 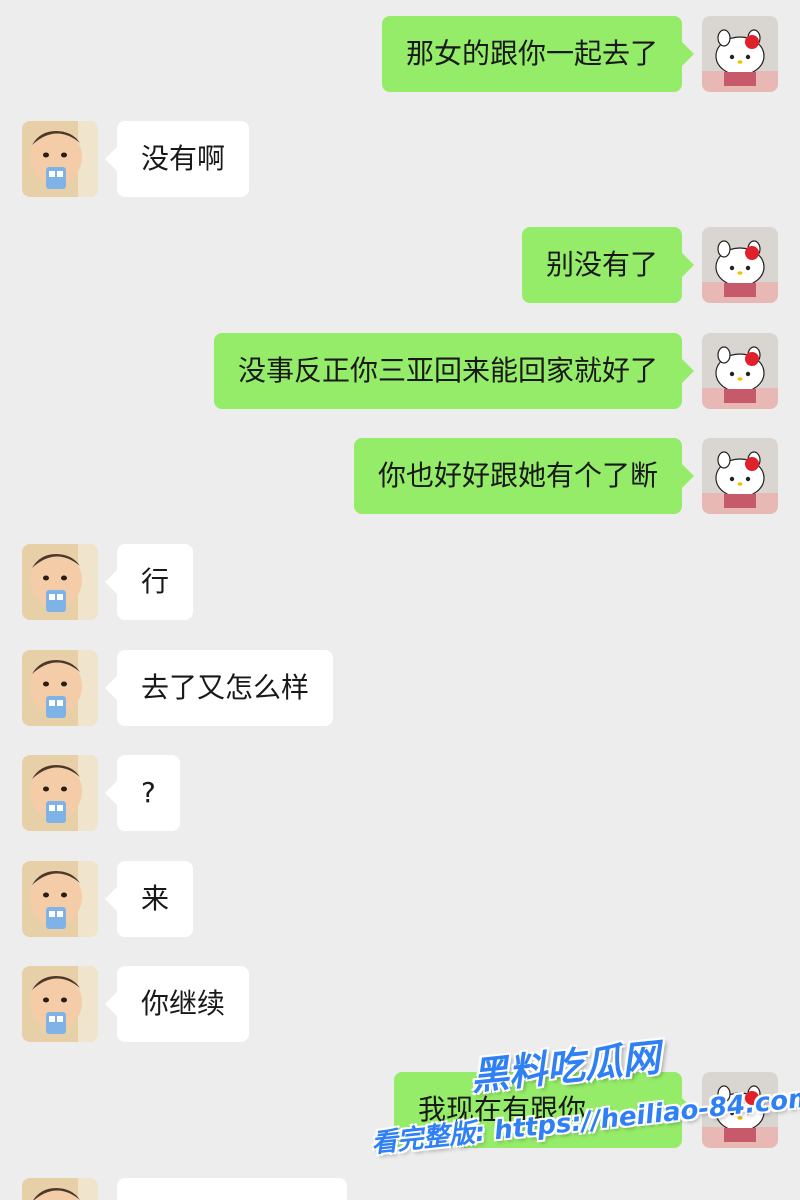 What do you see at coordinates (400, 582) in the screenshot?
I see `message-row: 行` at bounding box center [400, 582].